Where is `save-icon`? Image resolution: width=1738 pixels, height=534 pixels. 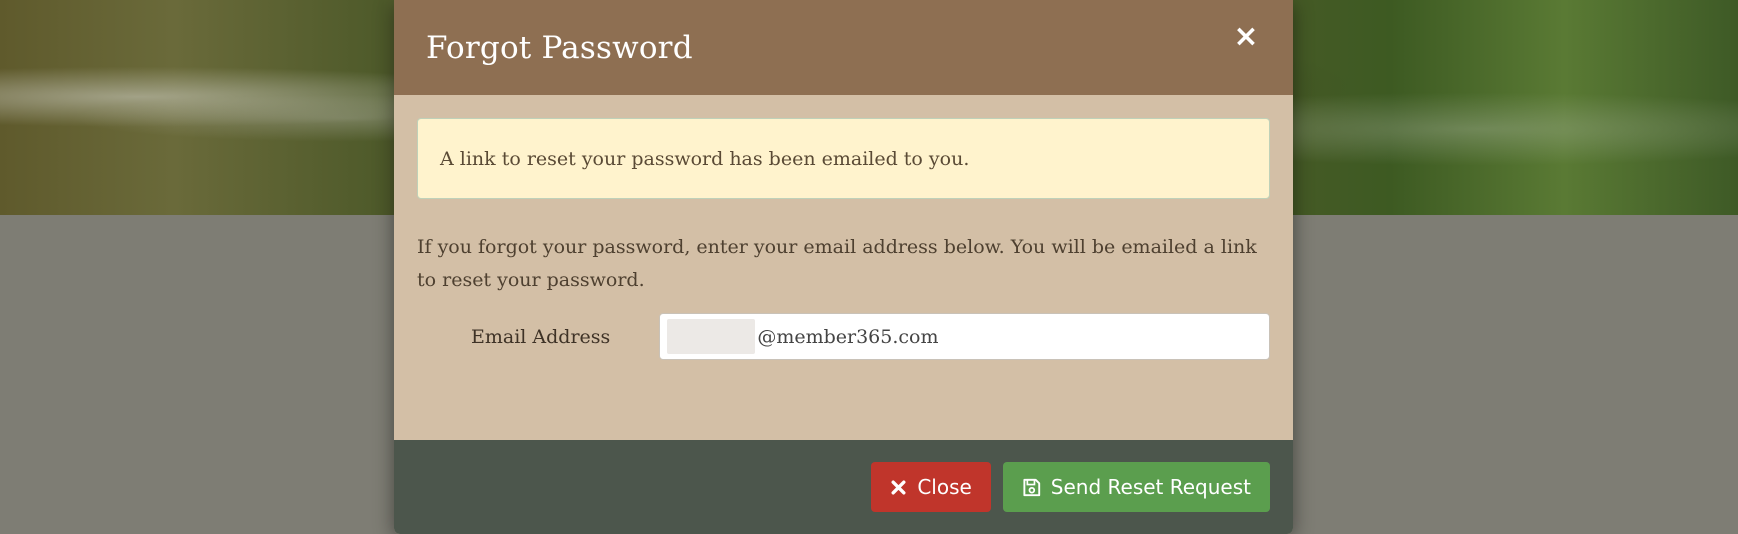
save-icon is located at coordinates (1031, 487).